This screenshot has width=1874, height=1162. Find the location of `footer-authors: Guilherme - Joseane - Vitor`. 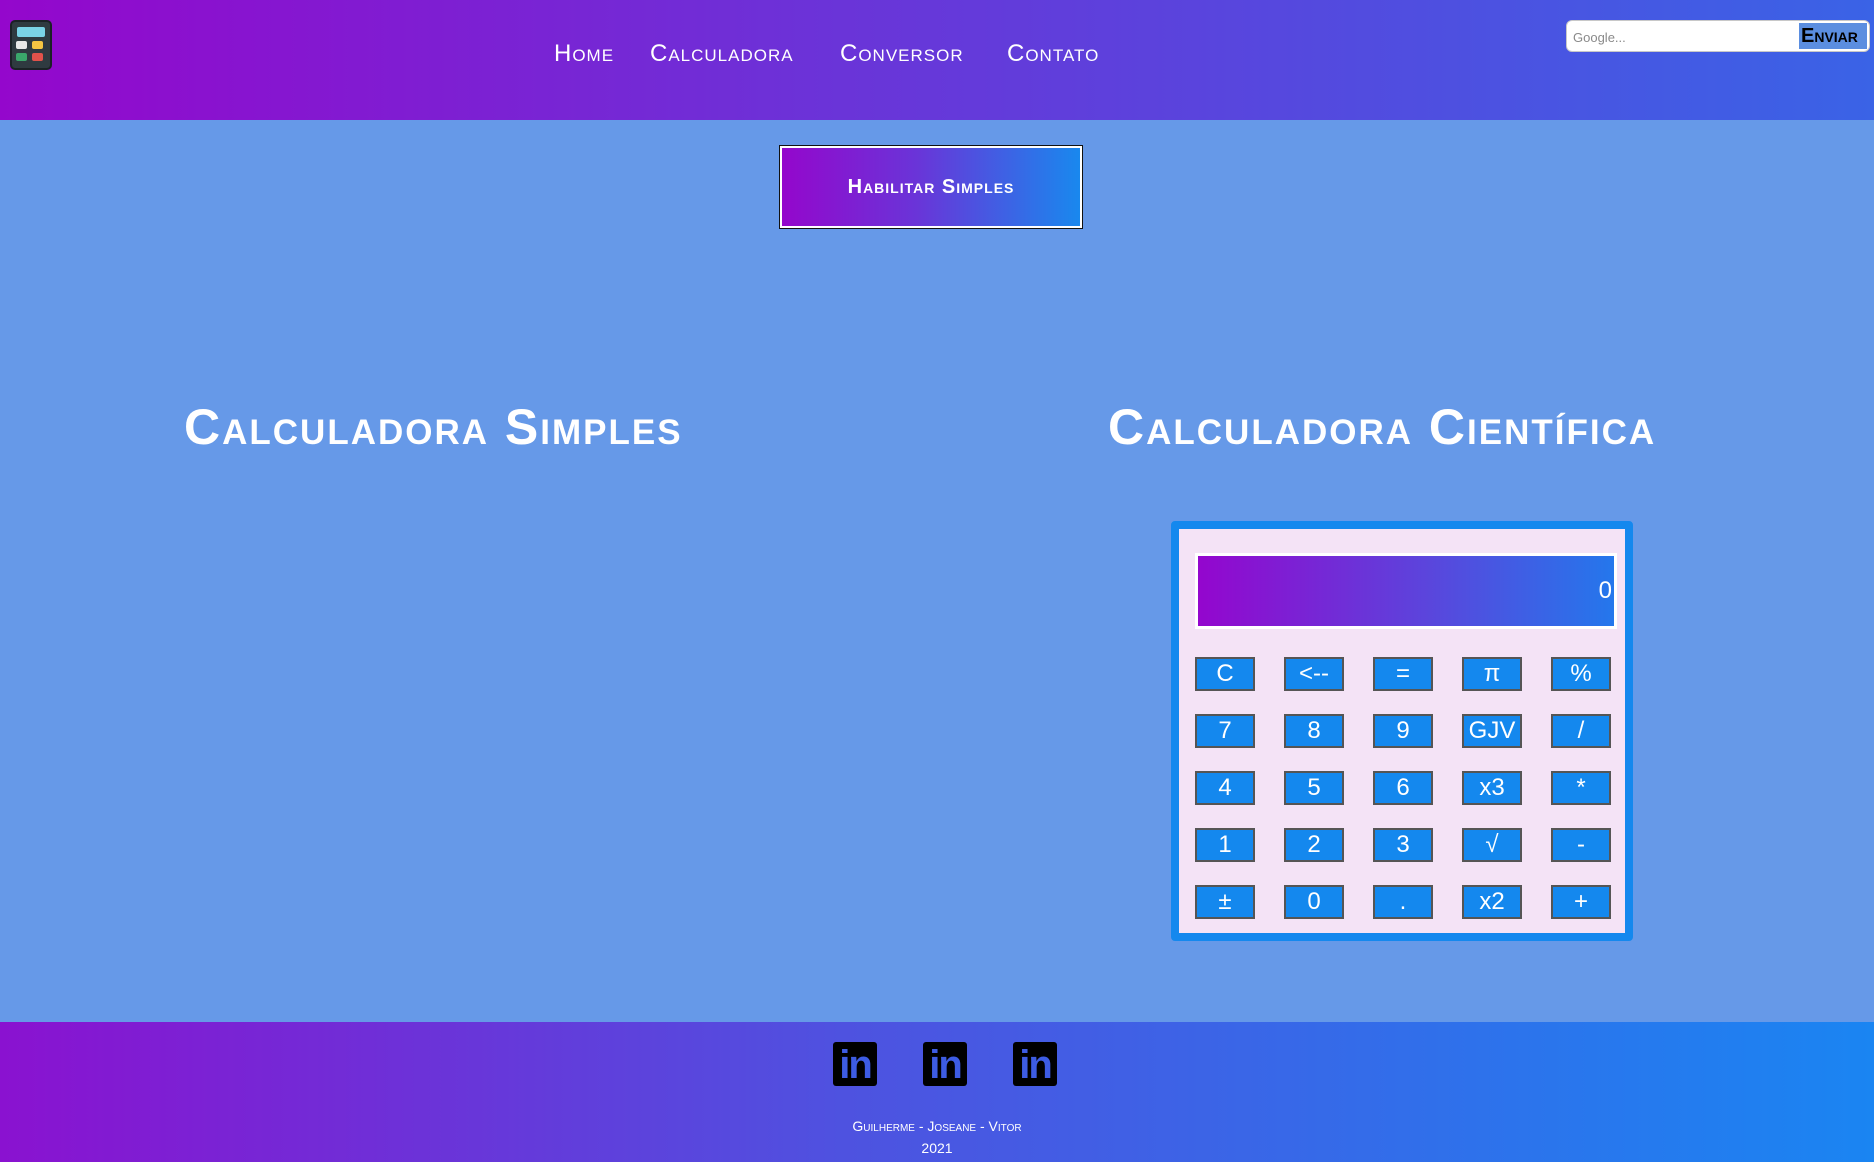

footer-authors: Guilherme - Joseane - Vitor is located at coordinates (937, 1126).